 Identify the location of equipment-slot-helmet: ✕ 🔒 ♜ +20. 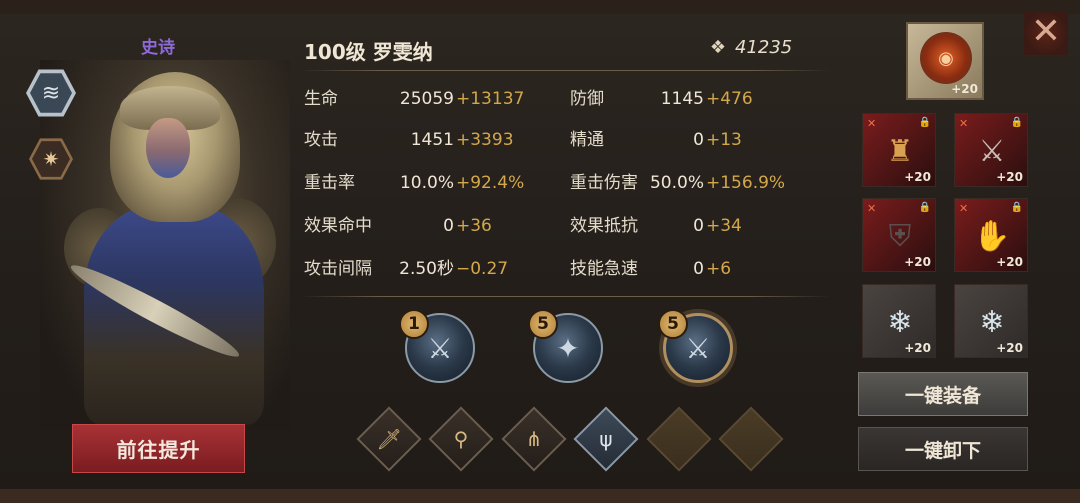
(899, 150).